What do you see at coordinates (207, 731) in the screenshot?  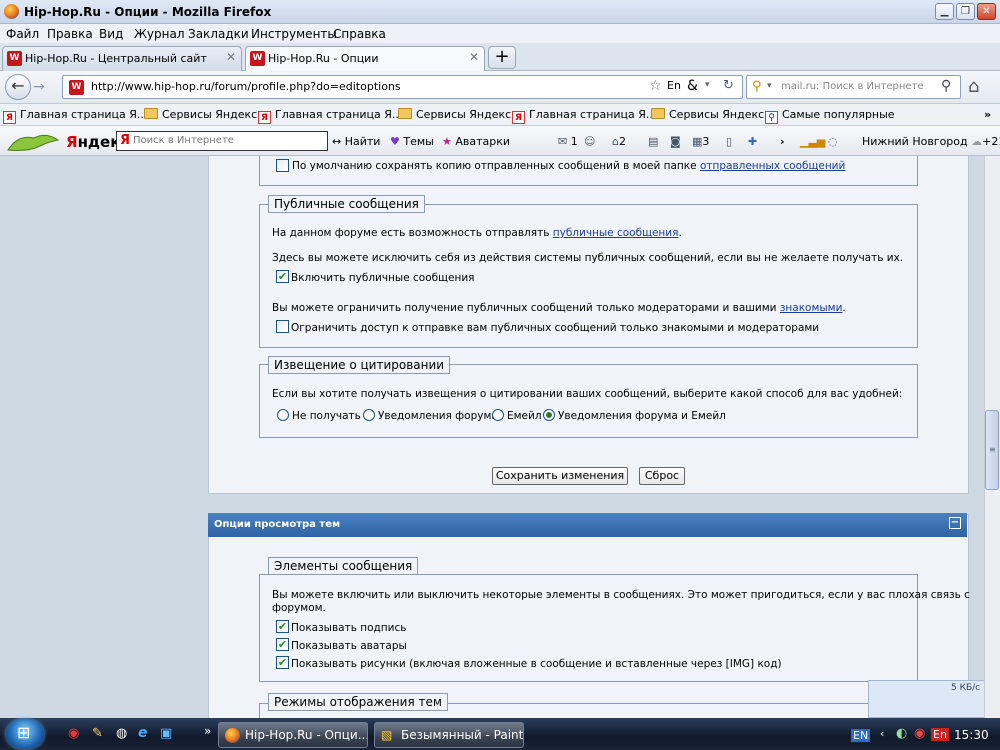 I see `quicklaunch-more-icon: »` at bounding box center [207, 731].